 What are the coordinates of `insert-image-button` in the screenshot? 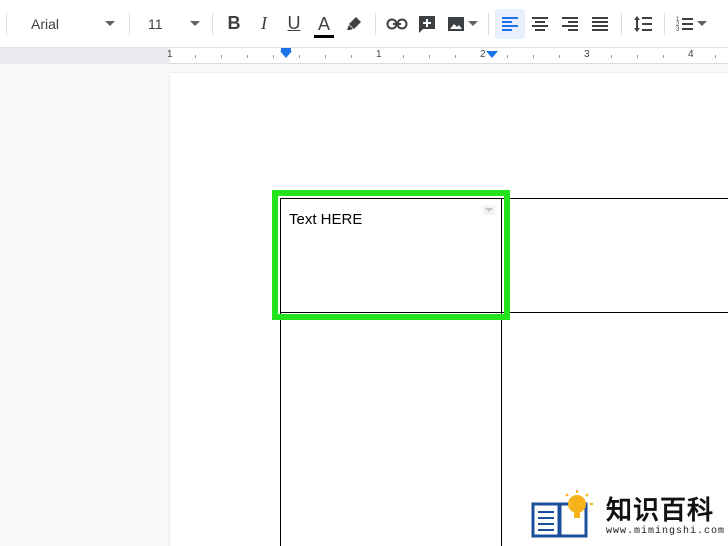 It's located at (462, 24).